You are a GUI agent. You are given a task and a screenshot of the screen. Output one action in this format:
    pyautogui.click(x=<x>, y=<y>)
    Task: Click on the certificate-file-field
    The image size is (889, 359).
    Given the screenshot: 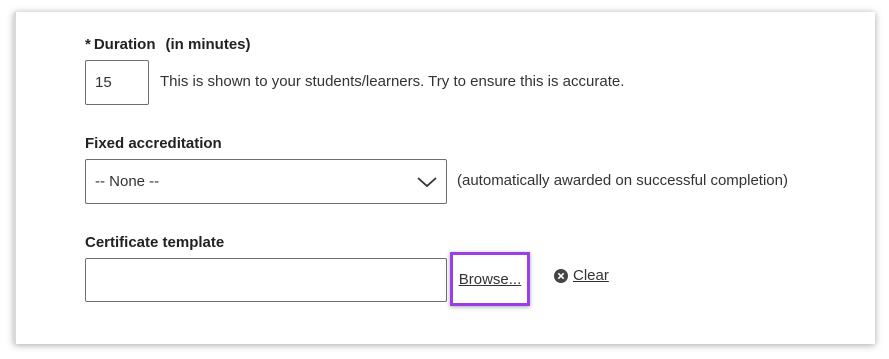 What is the action you would take?
    pyautogui.click(x=266, y=280)
    